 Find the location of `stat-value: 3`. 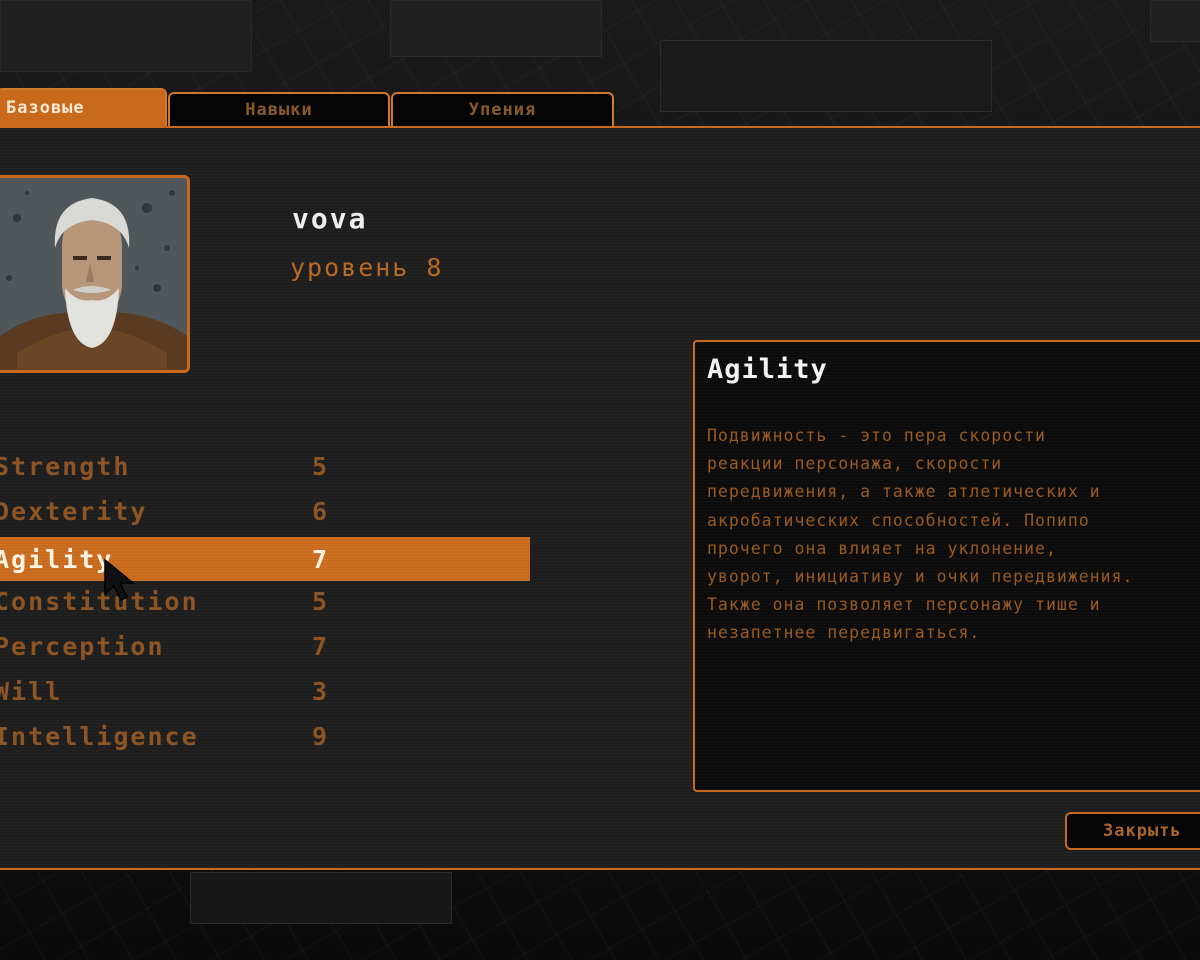

stat-value: 3 is located at coordinates (321, 691).